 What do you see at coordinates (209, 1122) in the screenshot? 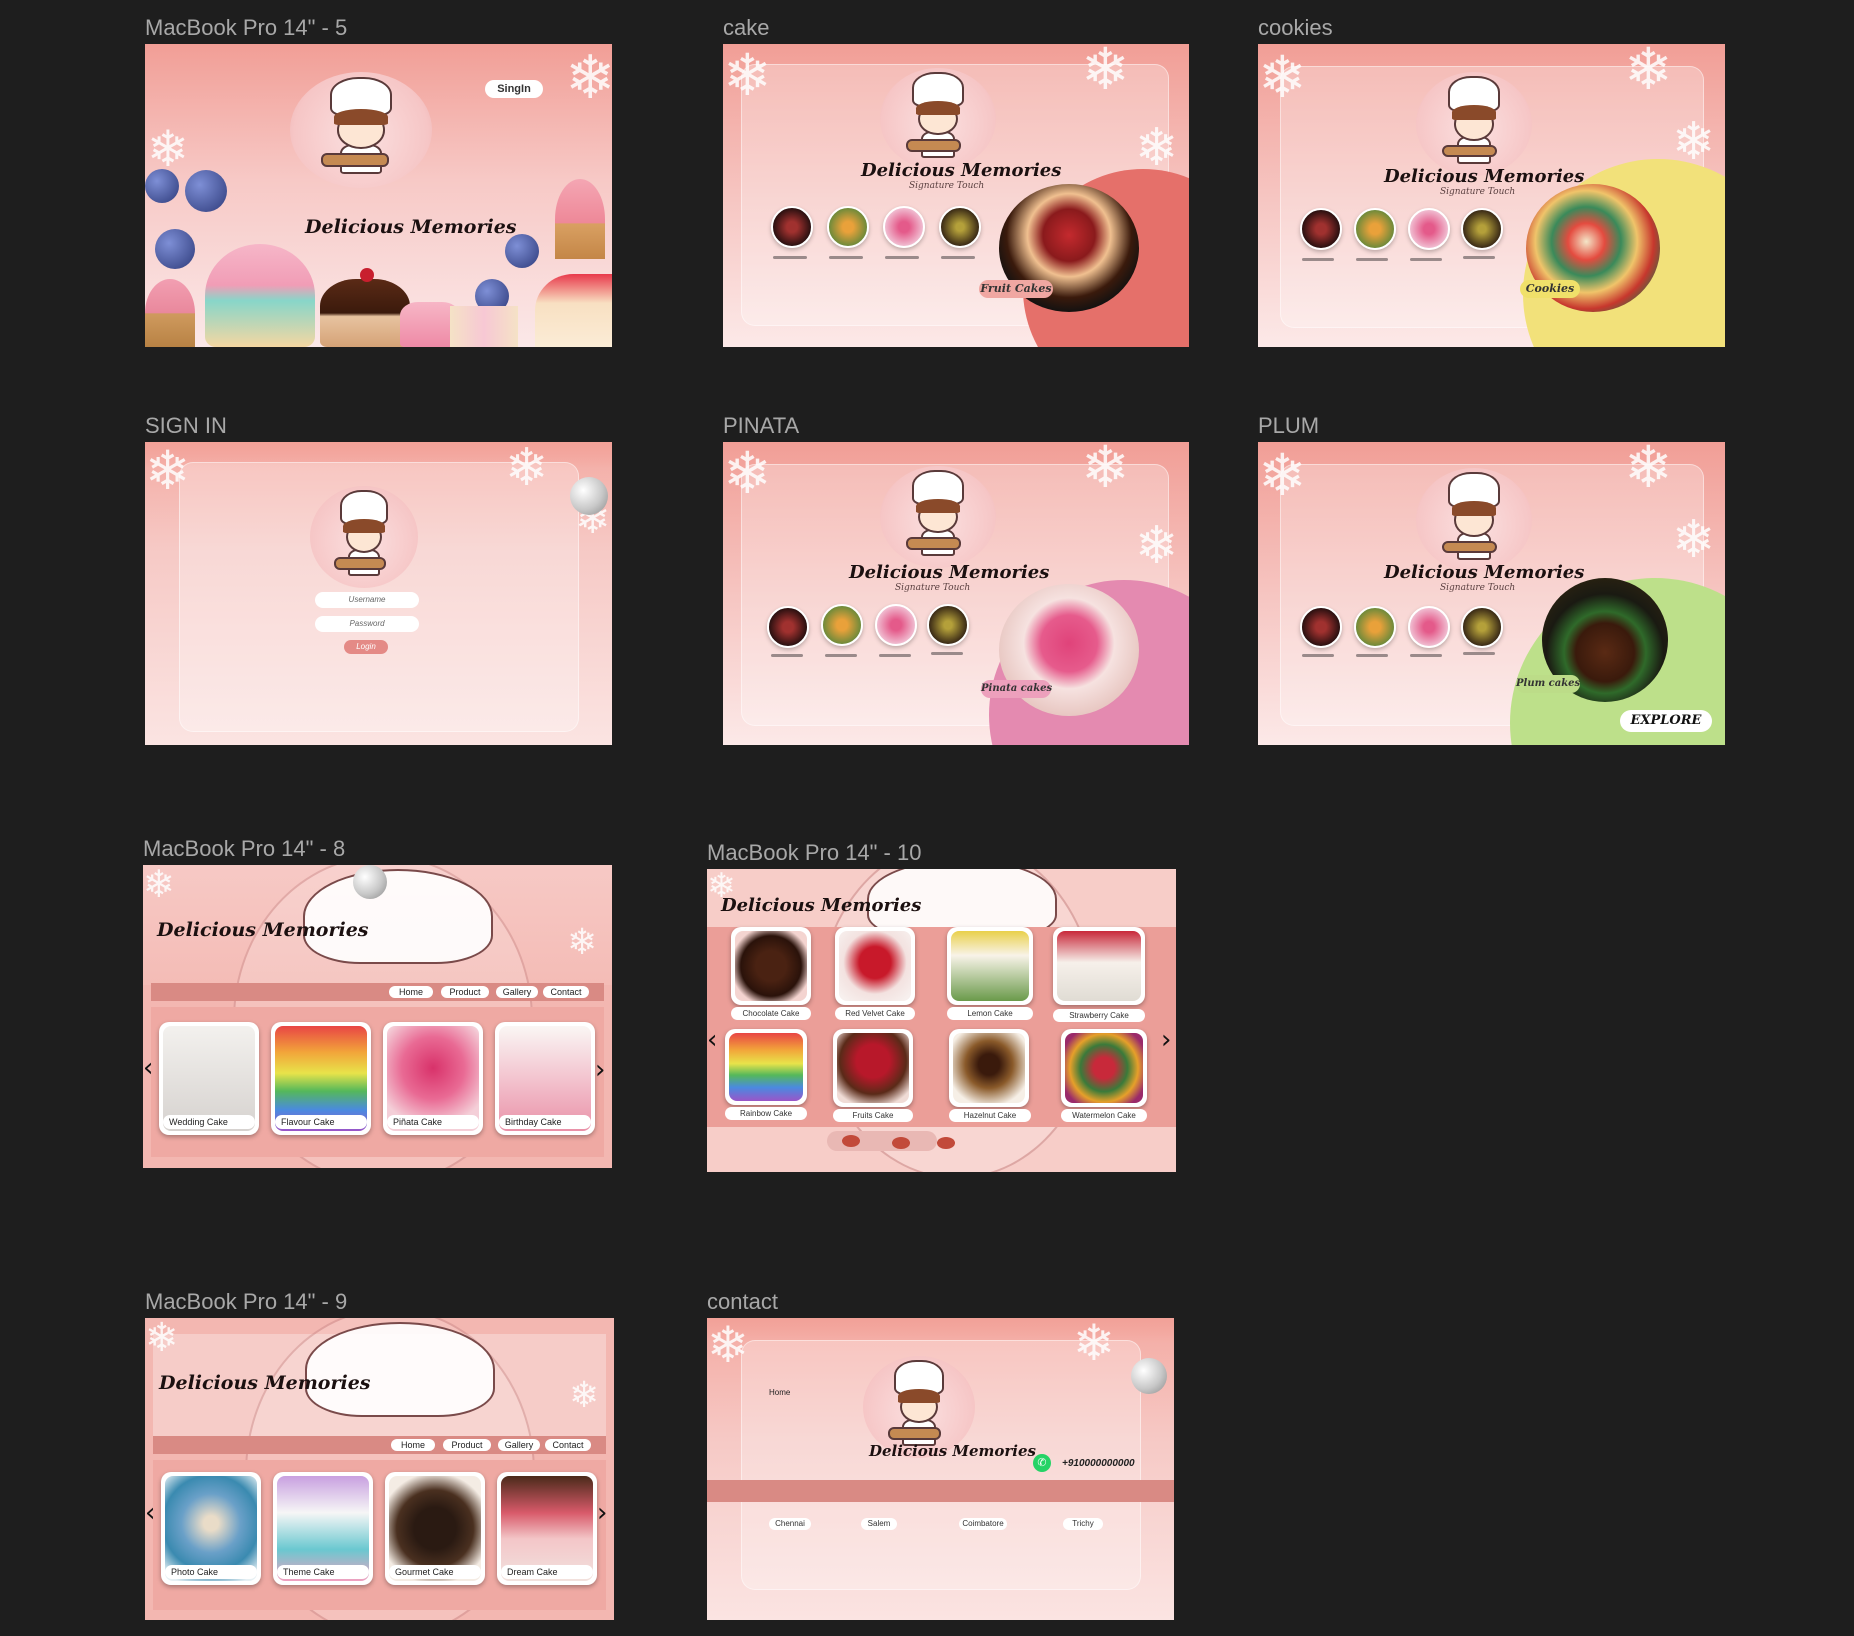
I see `product-card-label: Wedding Cake` at bounding box center [209, 1122].